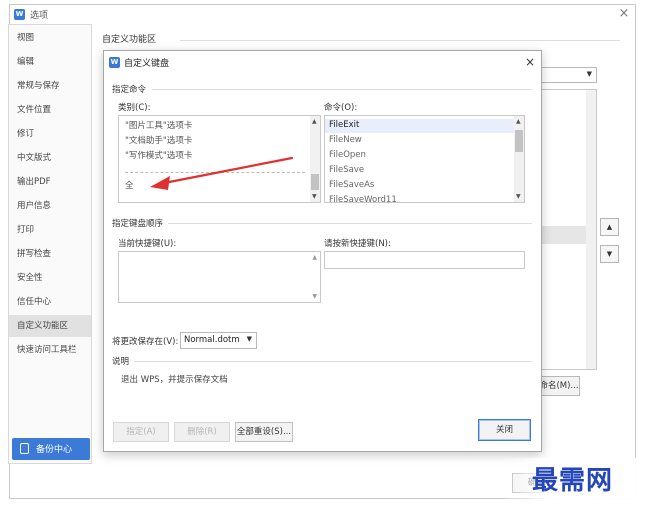  Describe the element at coordinates (129, 90) in the screenshot. I see `specify-command-heading: 指定命令` at that location.